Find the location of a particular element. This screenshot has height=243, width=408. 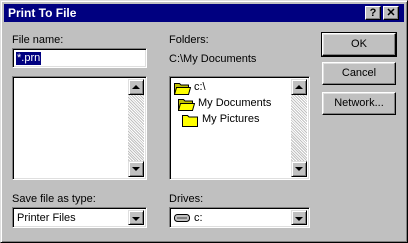

help-icon: ? is located at coordinates (373, 13).